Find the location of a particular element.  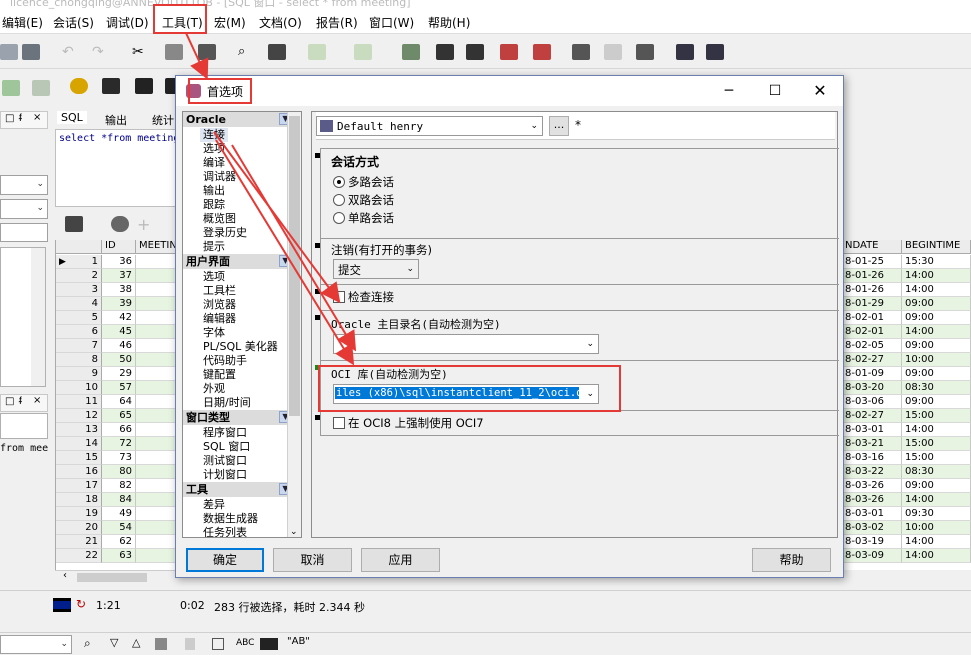

table-row: 11 64 is located at coordinates (118, 402).